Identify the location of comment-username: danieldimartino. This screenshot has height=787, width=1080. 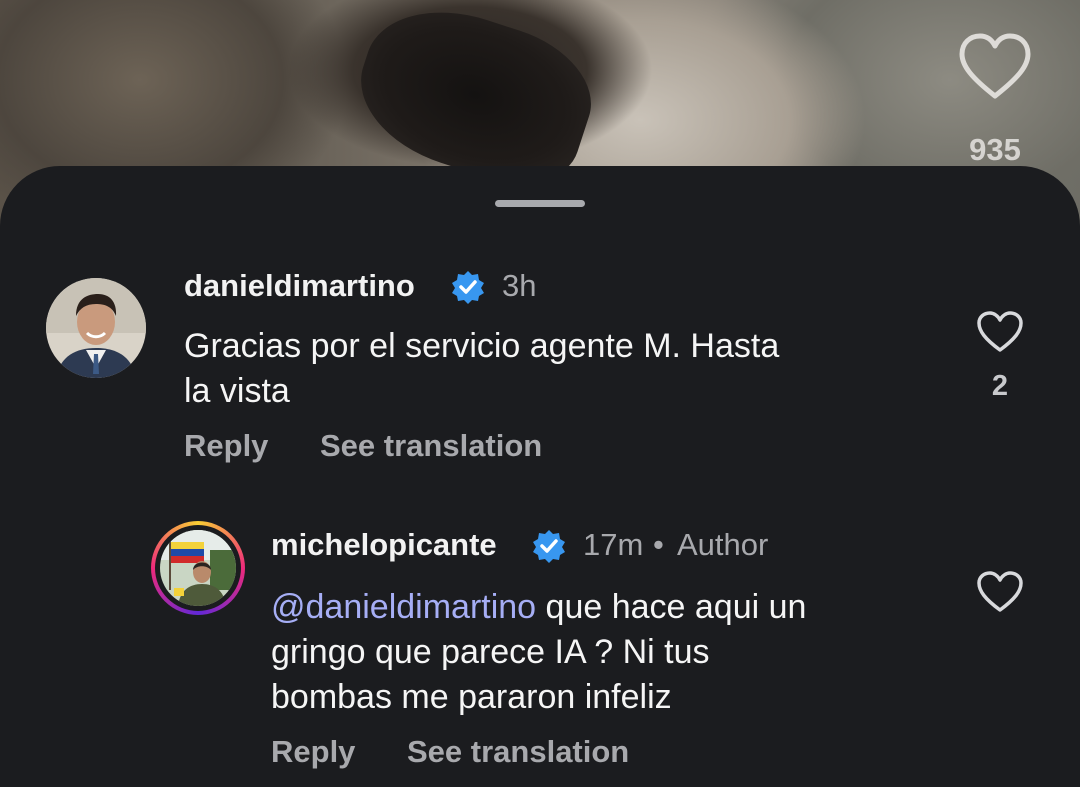
(299, 286).